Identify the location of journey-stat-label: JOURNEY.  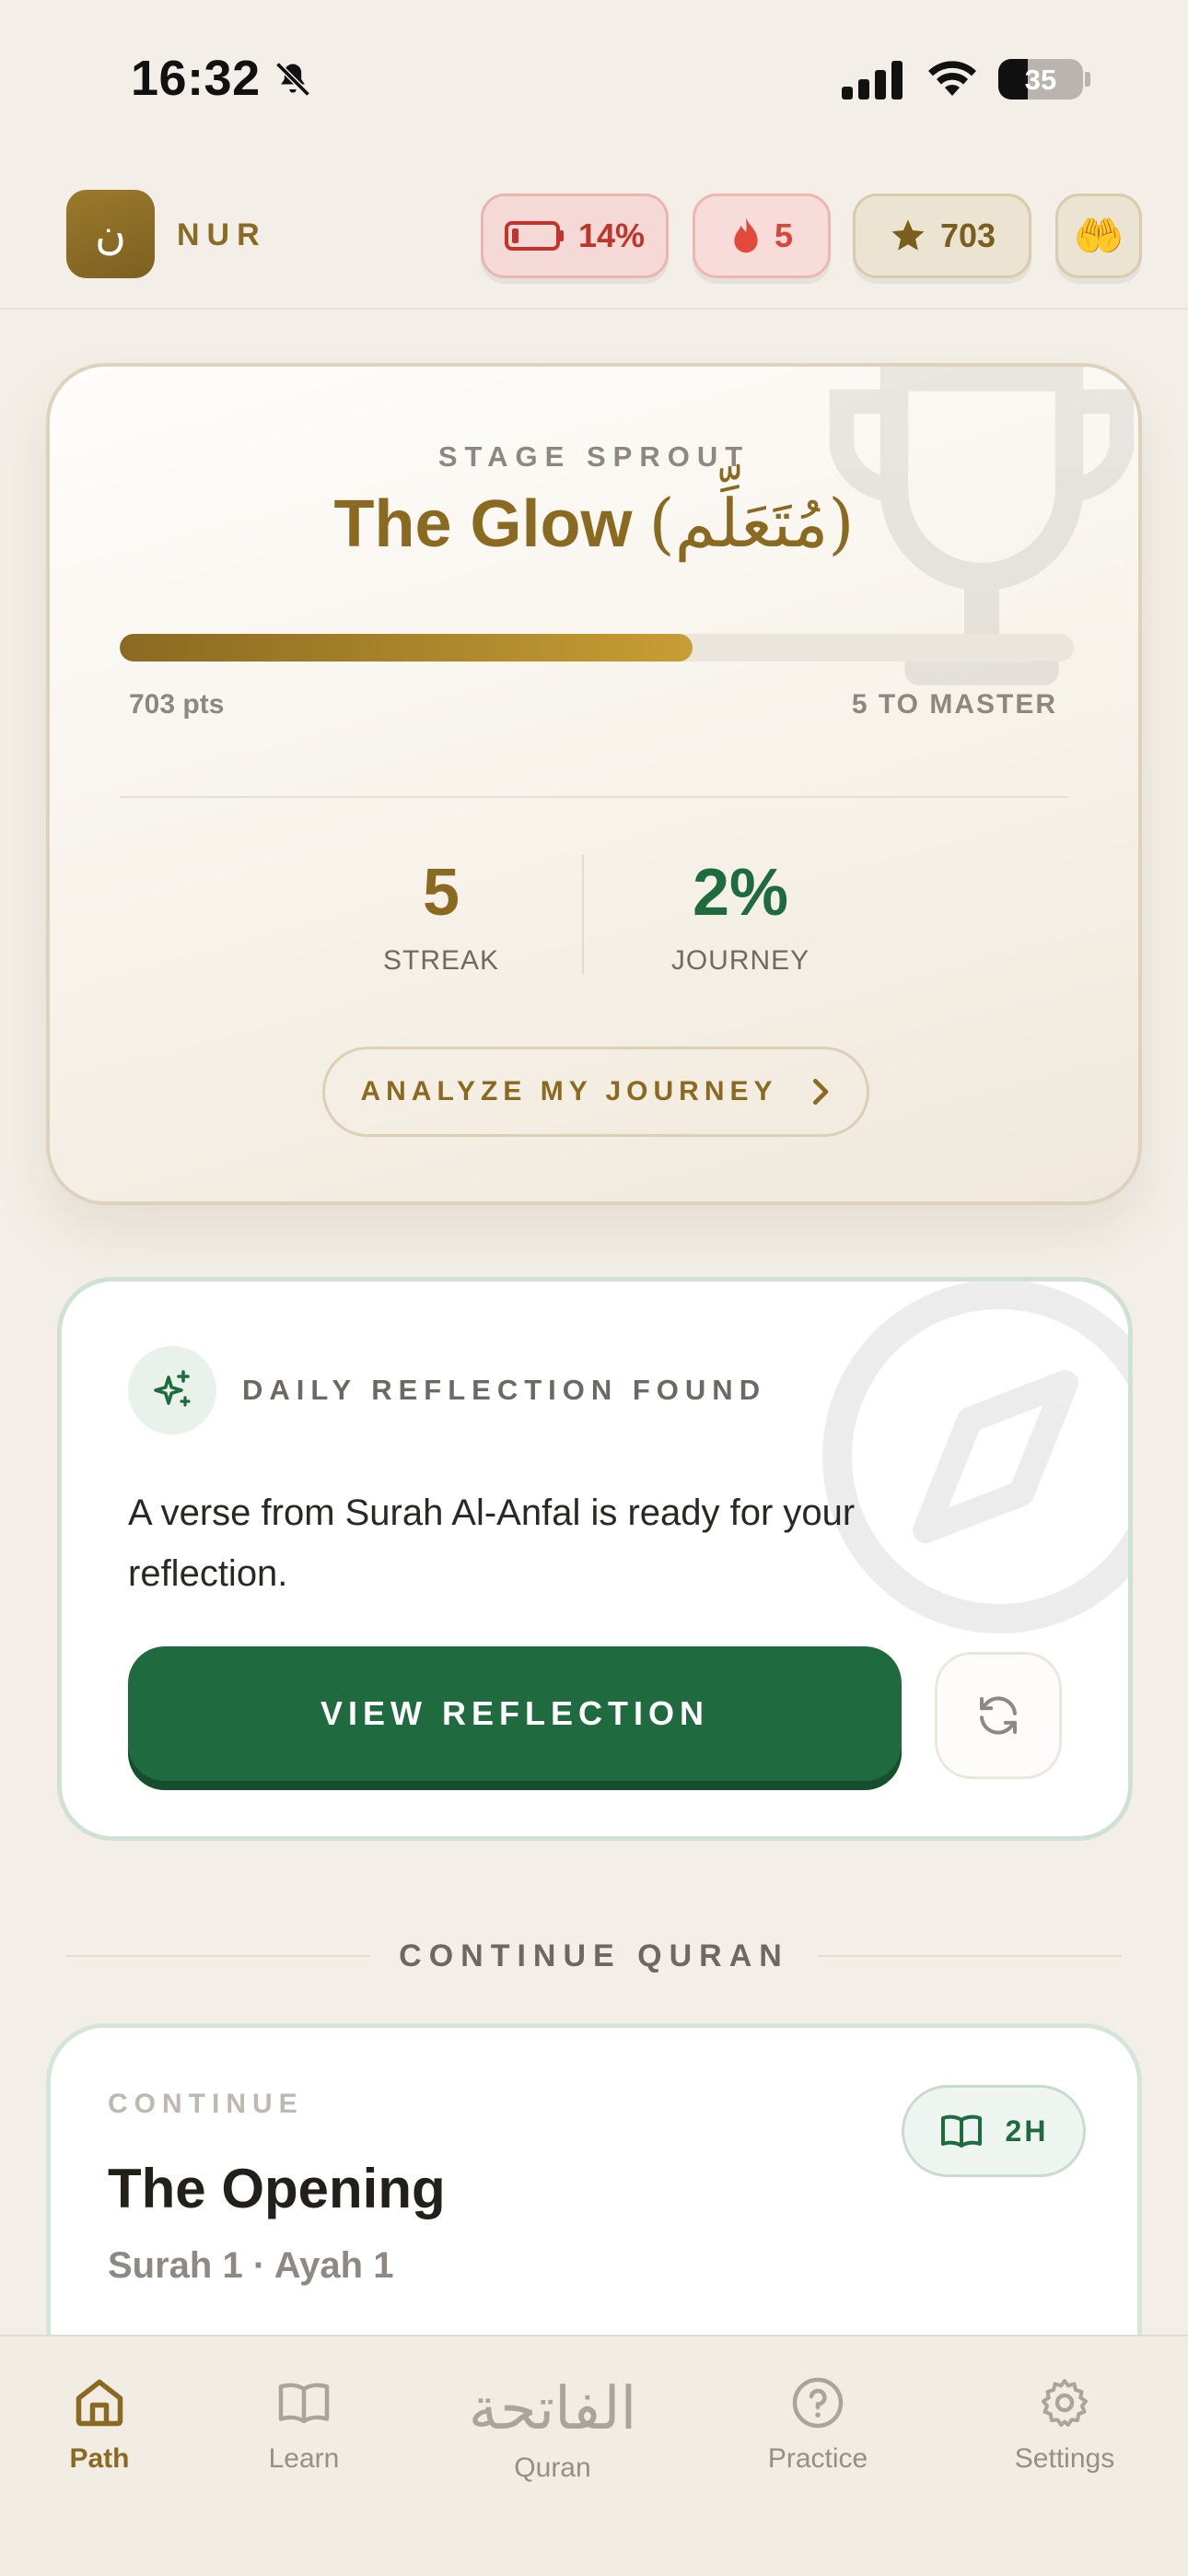
(740, 960).